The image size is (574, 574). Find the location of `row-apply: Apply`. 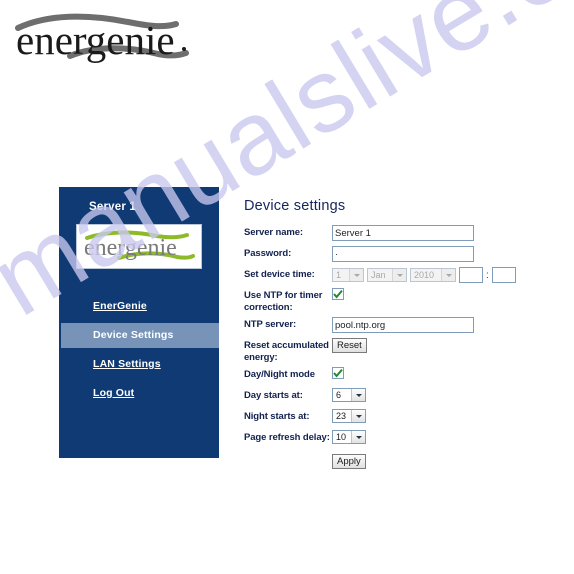

row-apply: Apply is located at coordinates (394, 462).